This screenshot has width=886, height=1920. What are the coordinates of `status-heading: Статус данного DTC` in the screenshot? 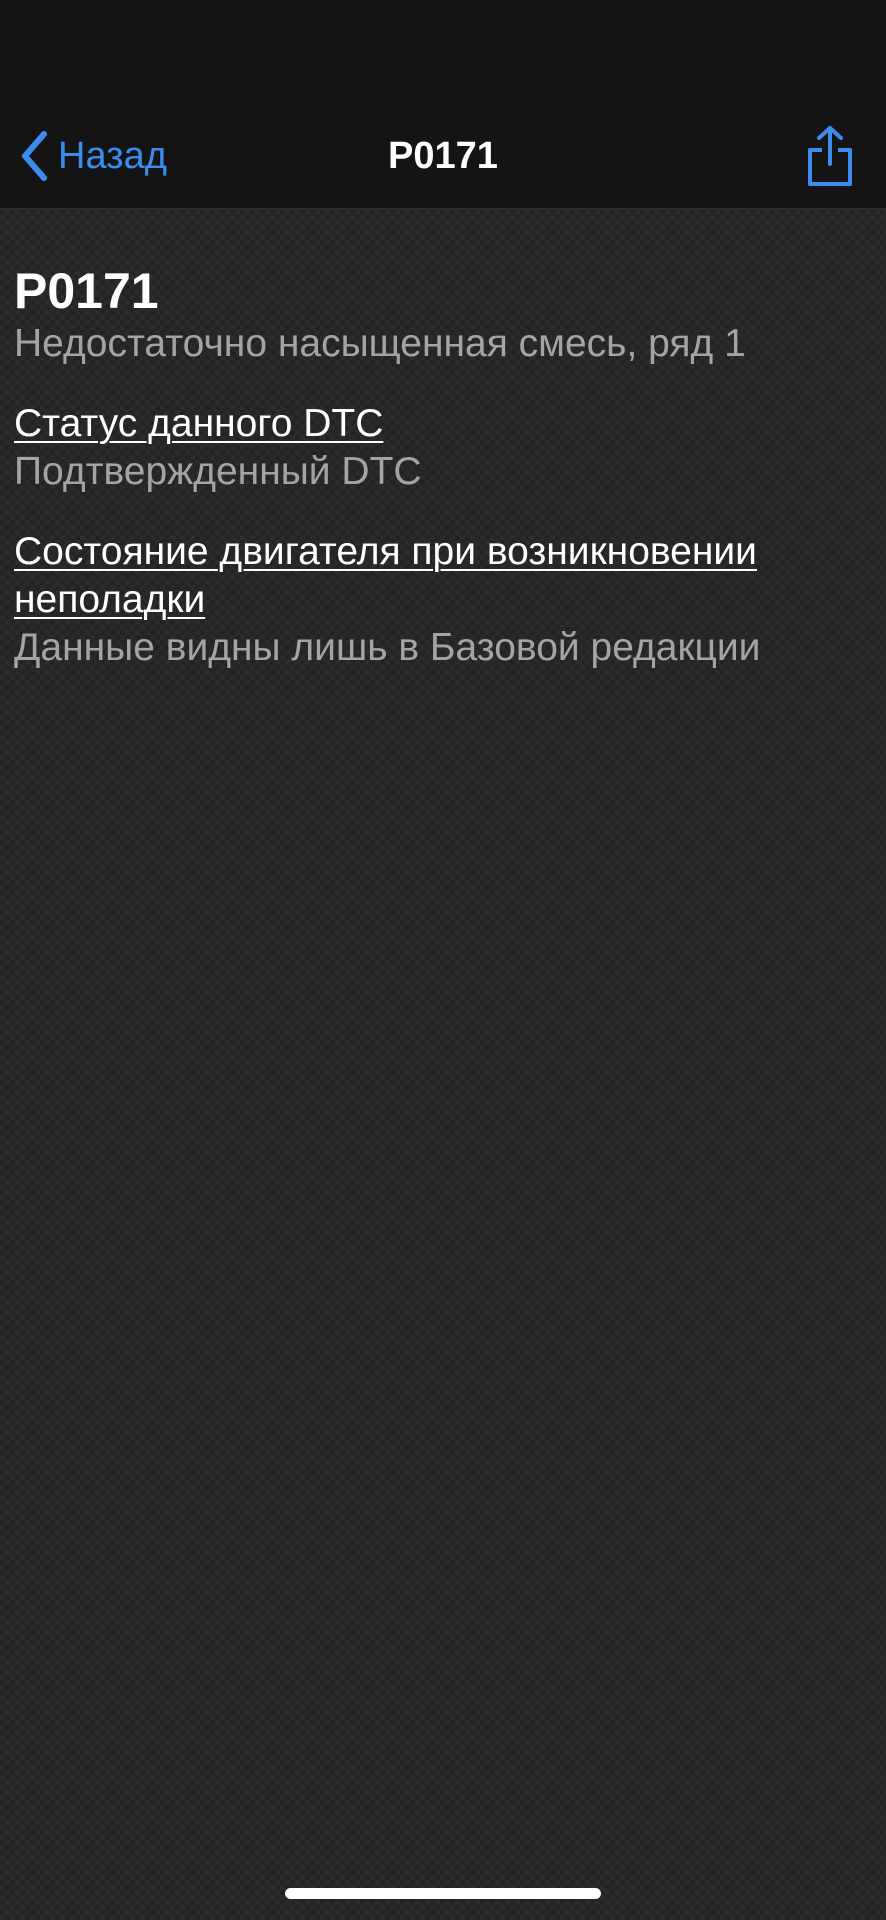 It's located at (199, 423).